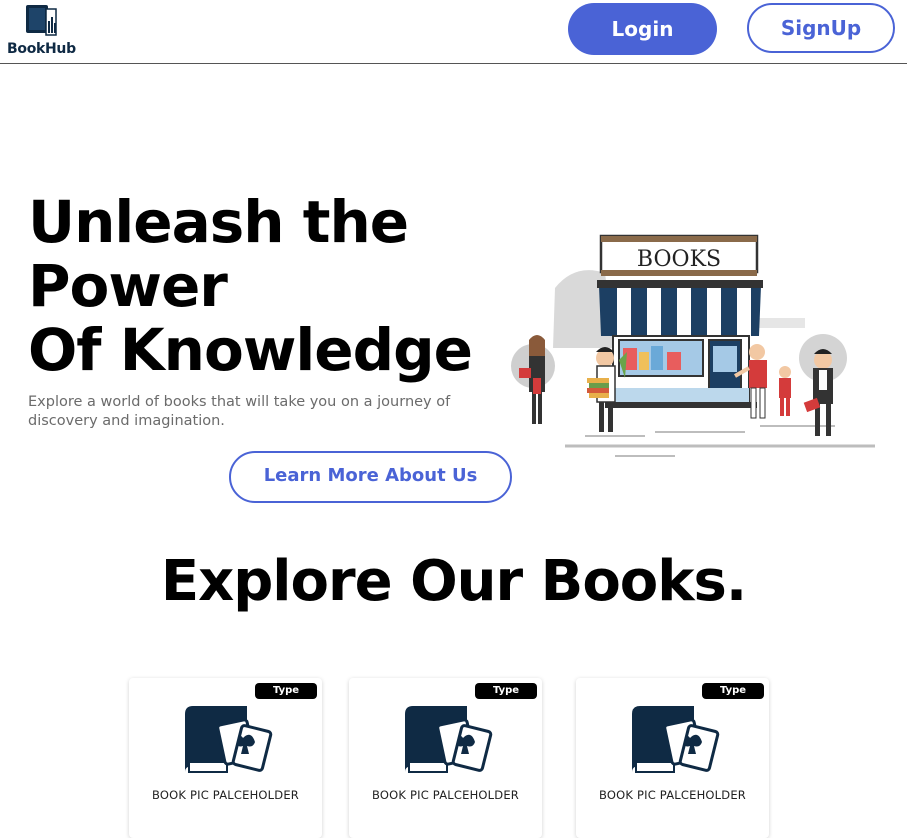 The image size is (907, 838). Describe the element at coordinates (41, 20) in the screenshot. I see `book-stack-icon` at that location.